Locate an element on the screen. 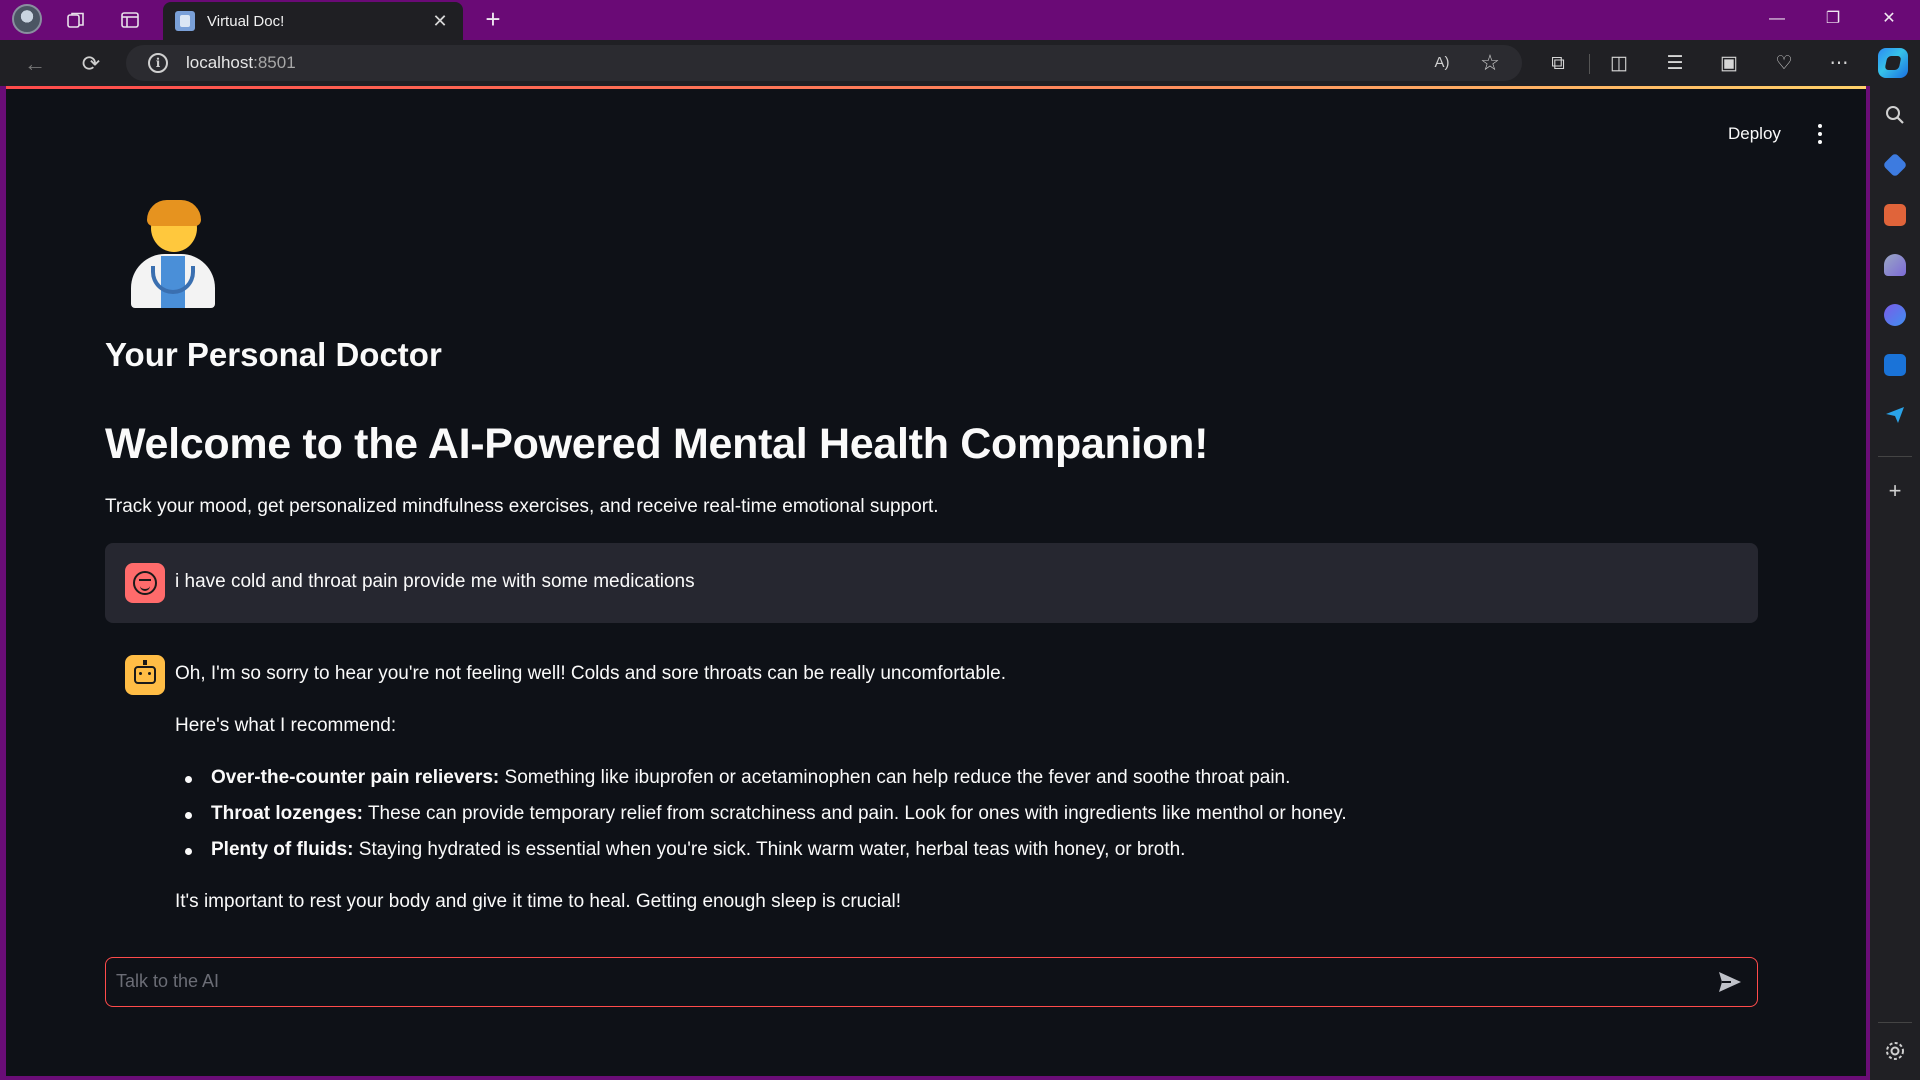 The height and width of the screenshot is (1080, 1920). tab-title: Virtual Doc! is located at coordinates (246, 21).